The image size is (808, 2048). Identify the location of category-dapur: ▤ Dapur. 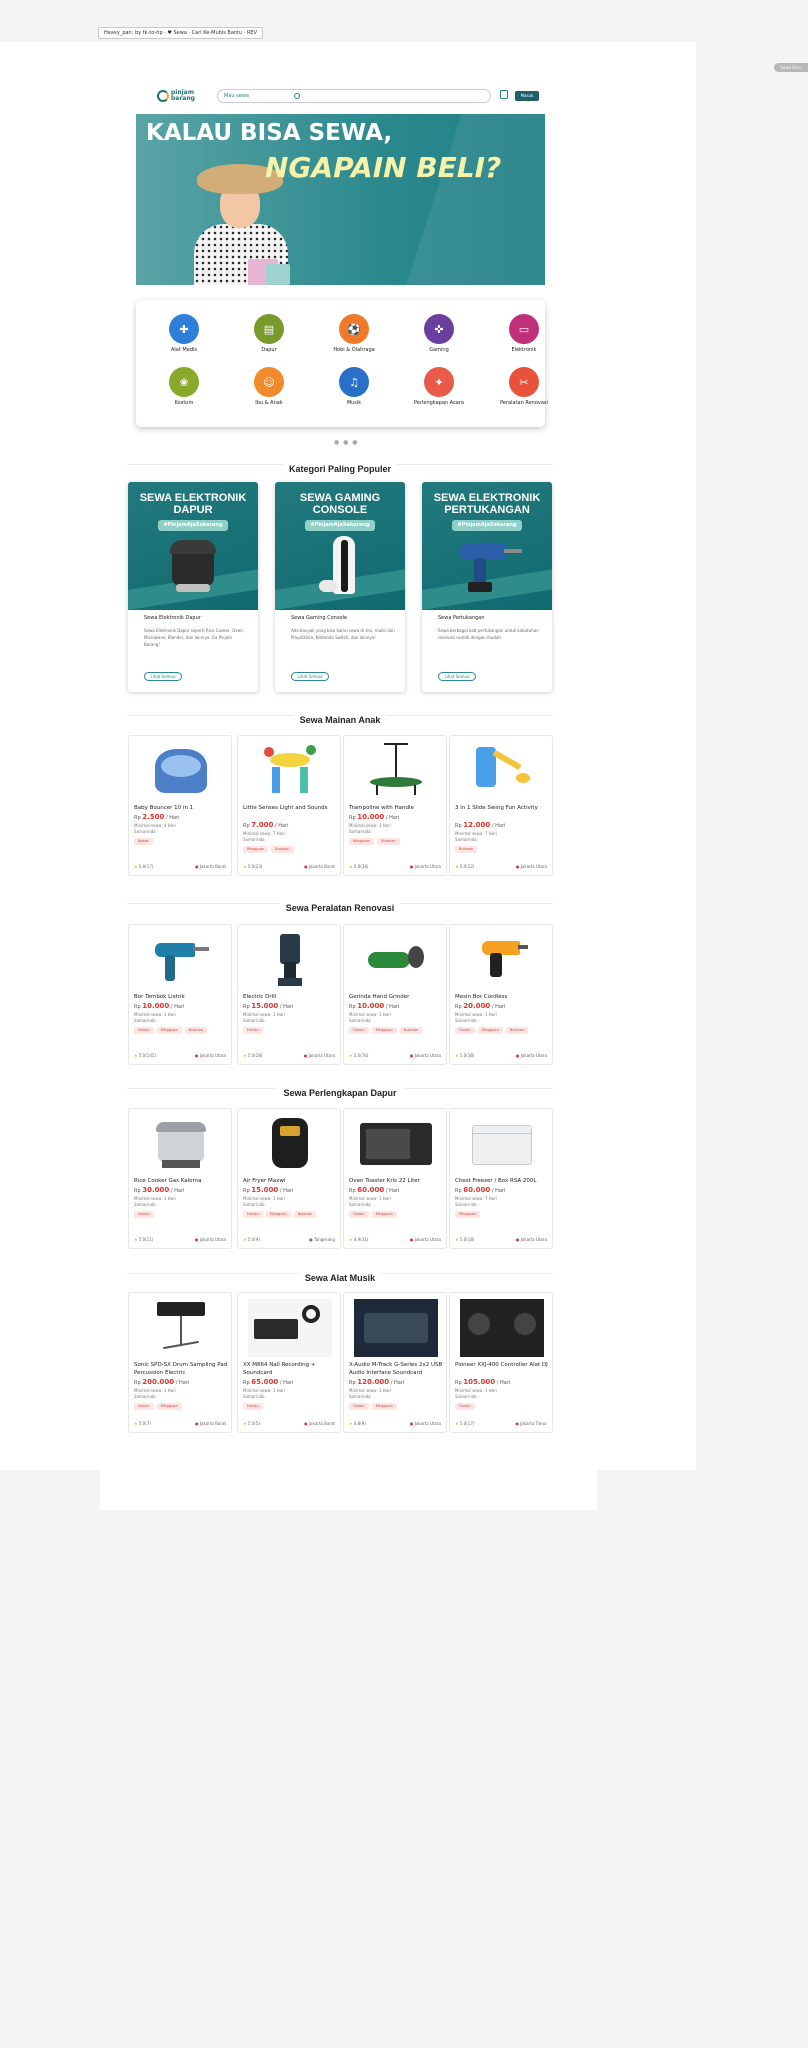
(269, 334).